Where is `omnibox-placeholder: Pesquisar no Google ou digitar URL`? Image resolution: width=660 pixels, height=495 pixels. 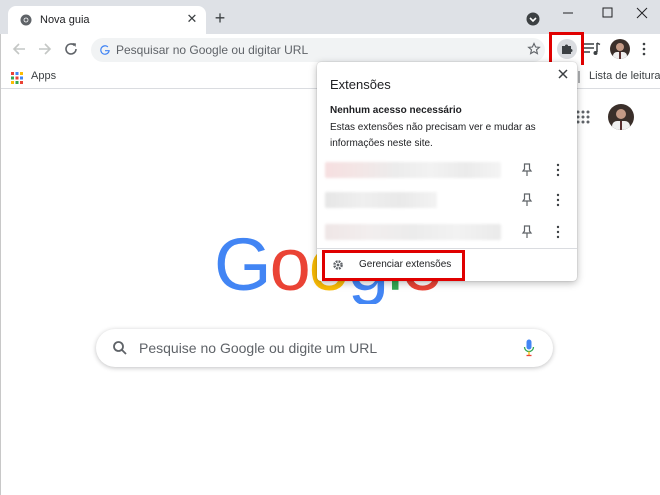 omnibox-placeholder: Pesquisar no Google ou digitar URL is located at coordinates (212, 50).